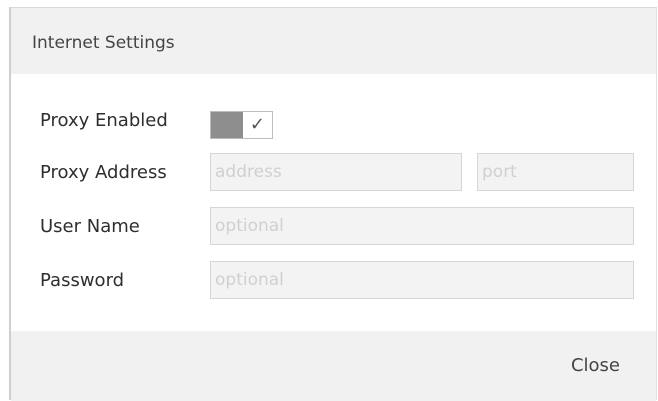  Describe the element at coordinates (422, 226) in the screenshot. I see `user-name-input` at that location.